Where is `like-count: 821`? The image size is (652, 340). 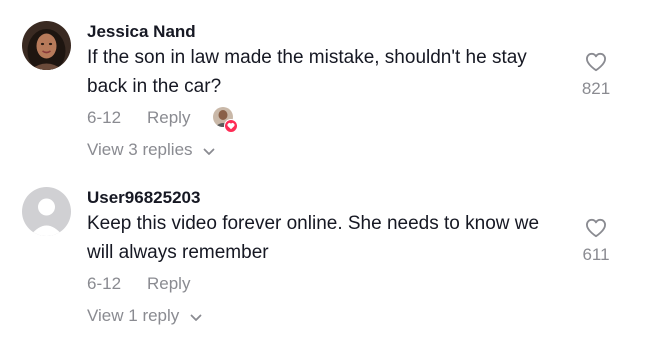 like-count: 821 is located at coordinates (596, 88).